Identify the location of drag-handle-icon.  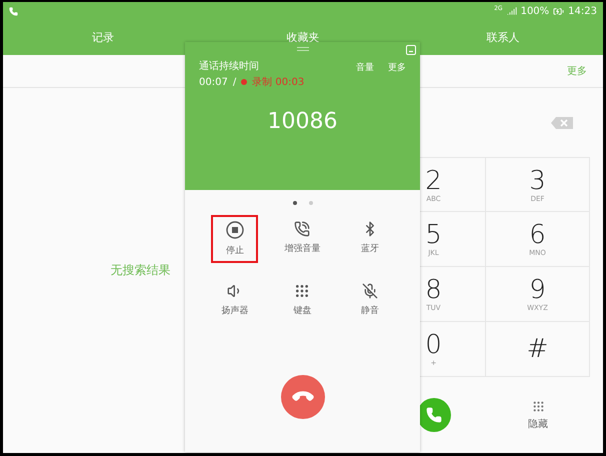
(302, 49).